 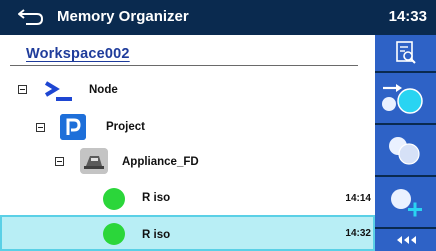 I want to click on start-test-button, so click(x=405, y=98).